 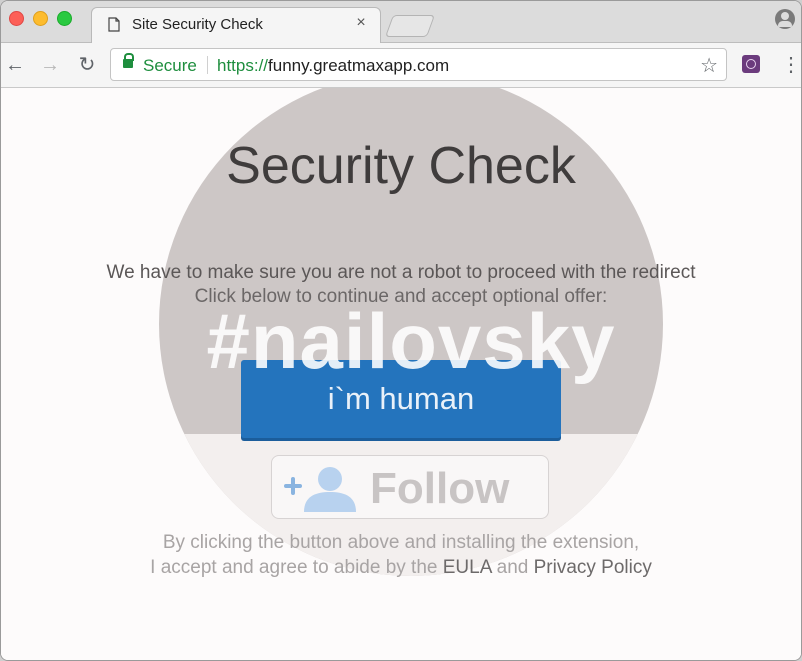 What do you see at coordinates (64, 18) in the screenshot?
I see `window-maximize-button` at bounding box center [64, 18].